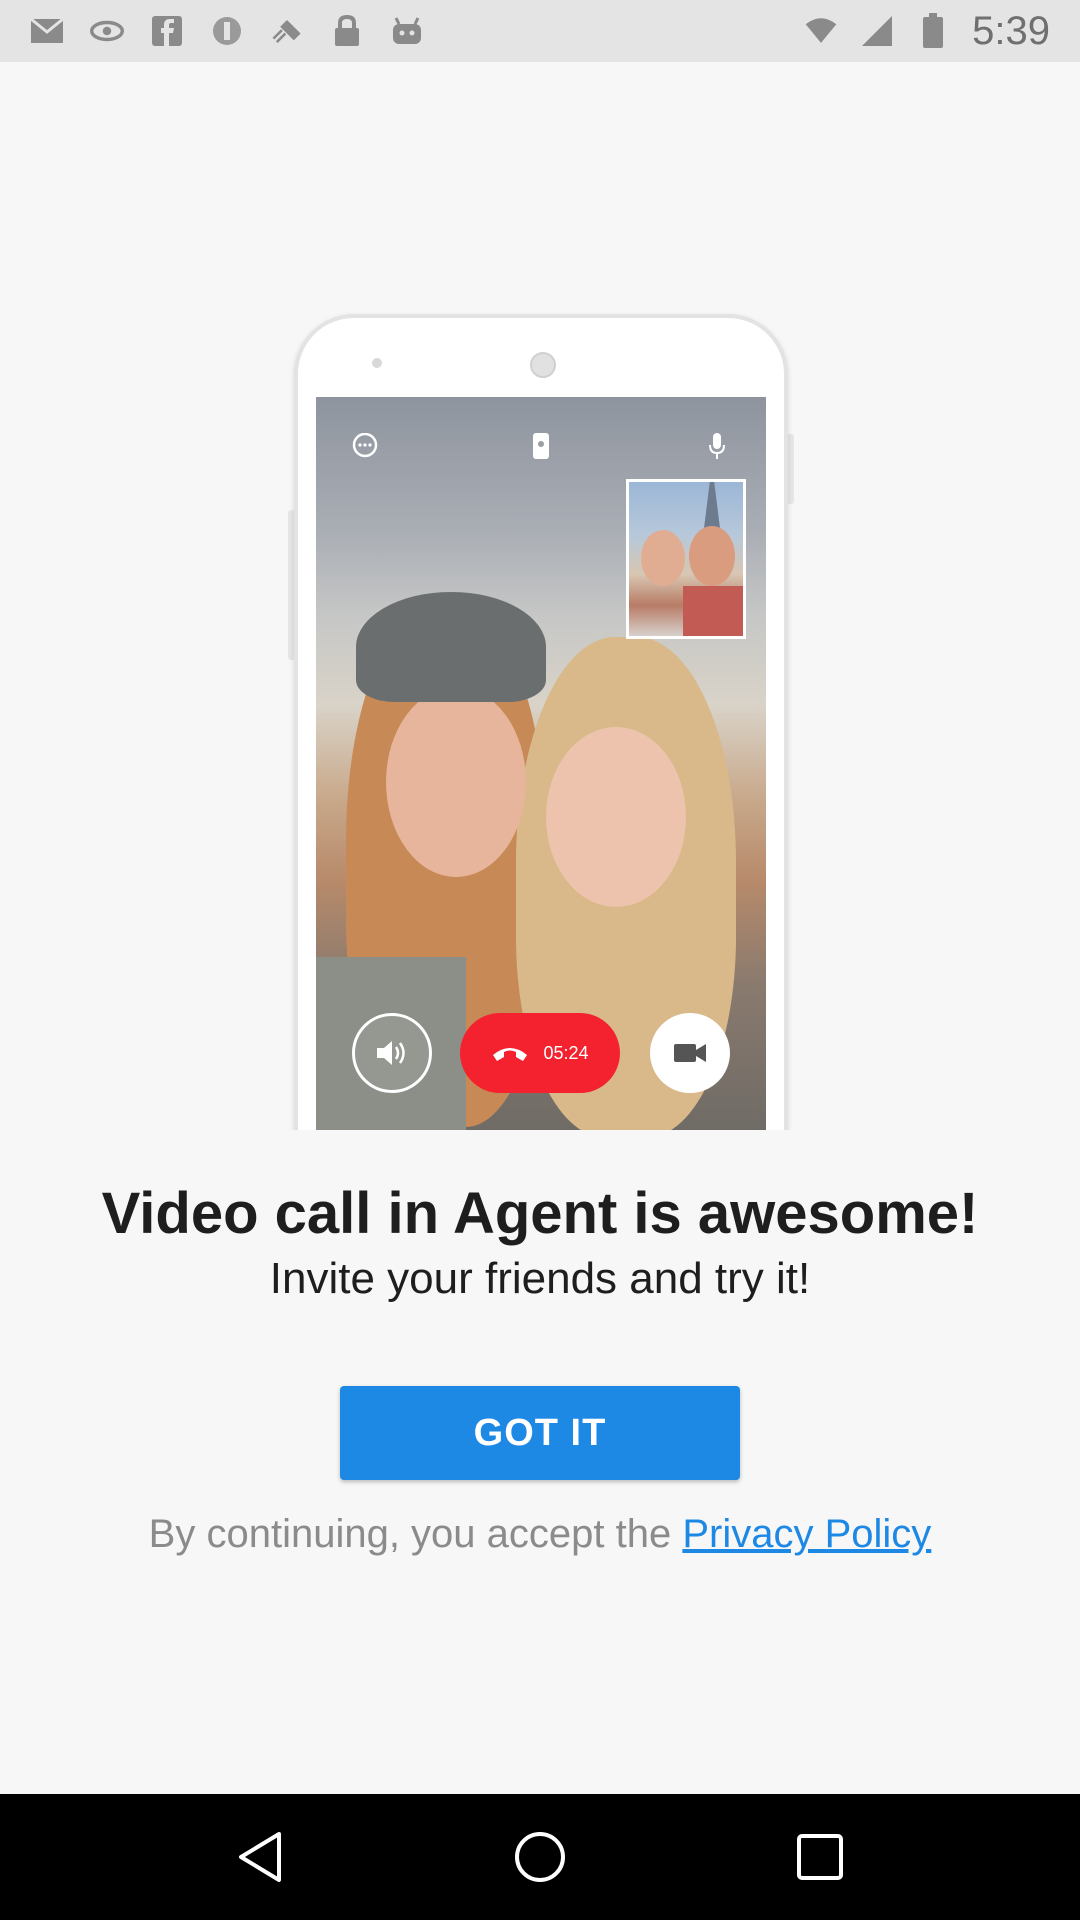  I want to click on recents-icon, so click(820, 1857).